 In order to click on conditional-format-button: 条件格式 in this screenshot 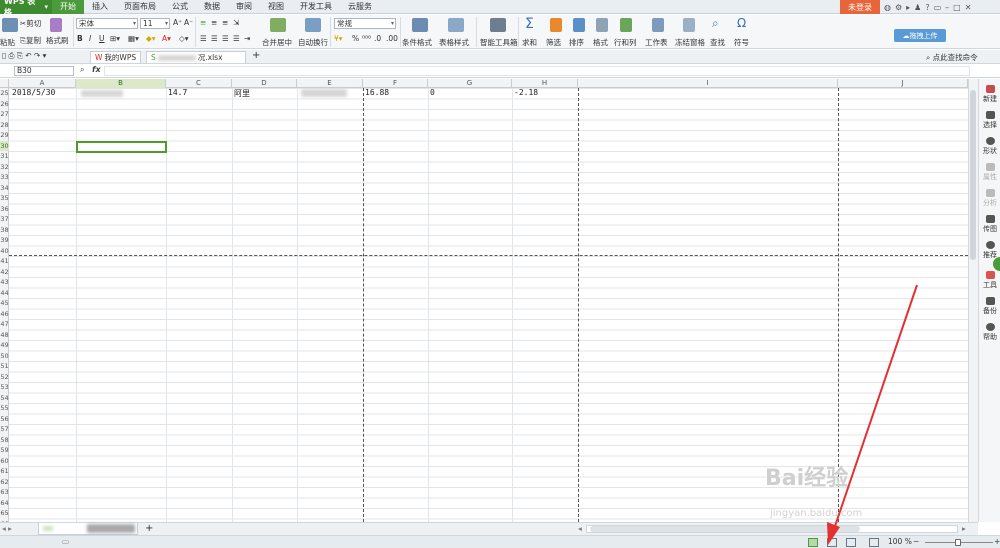, I will do `click(417, 42)`.